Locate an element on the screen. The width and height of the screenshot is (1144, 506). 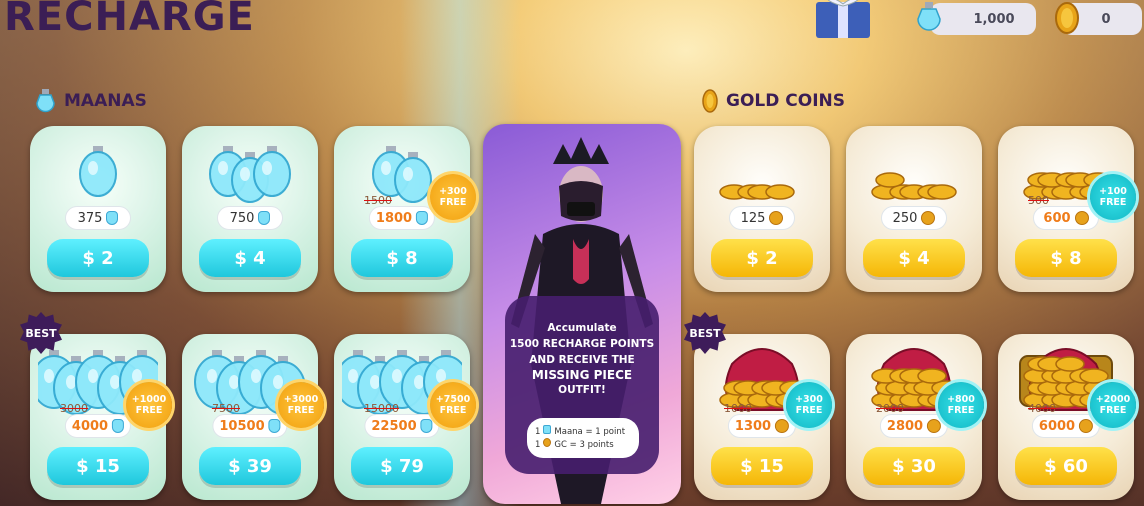
pack-amount: 22500 is located at coordinates (402, 426).